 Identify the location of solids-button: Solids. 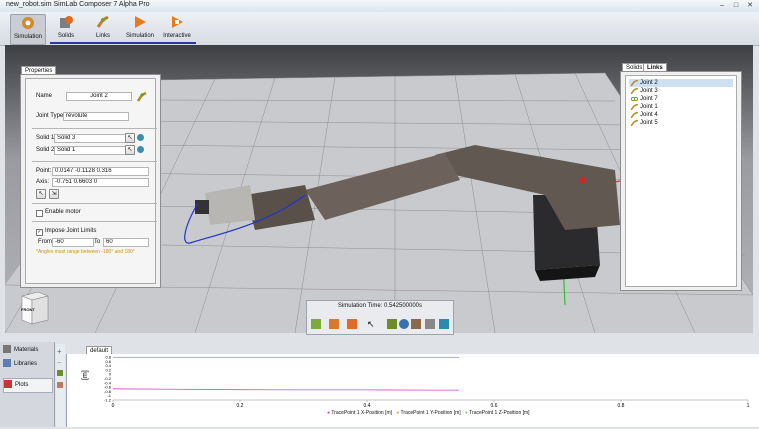
(66, 28).